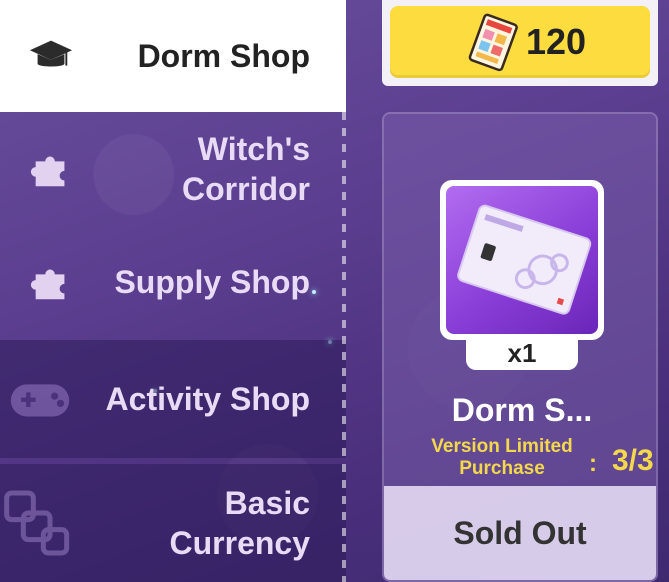 This screenshot has width=669, height=582. I want to click on sold-out-button: Sold Out, so click(520, 533).